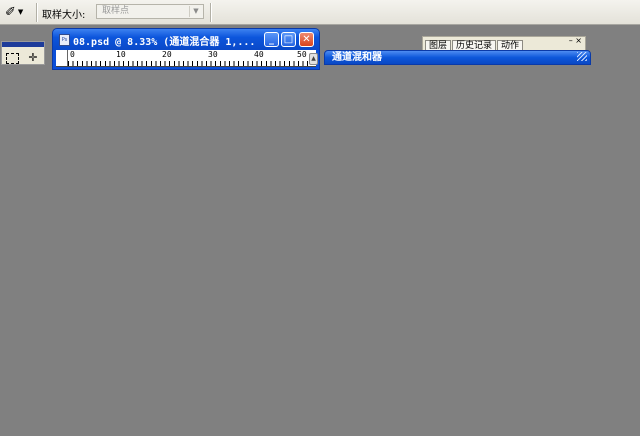 The height and width of the screenshot is (436, 640). I want to click on ruler-tick-label: 0, so click(72, 54).